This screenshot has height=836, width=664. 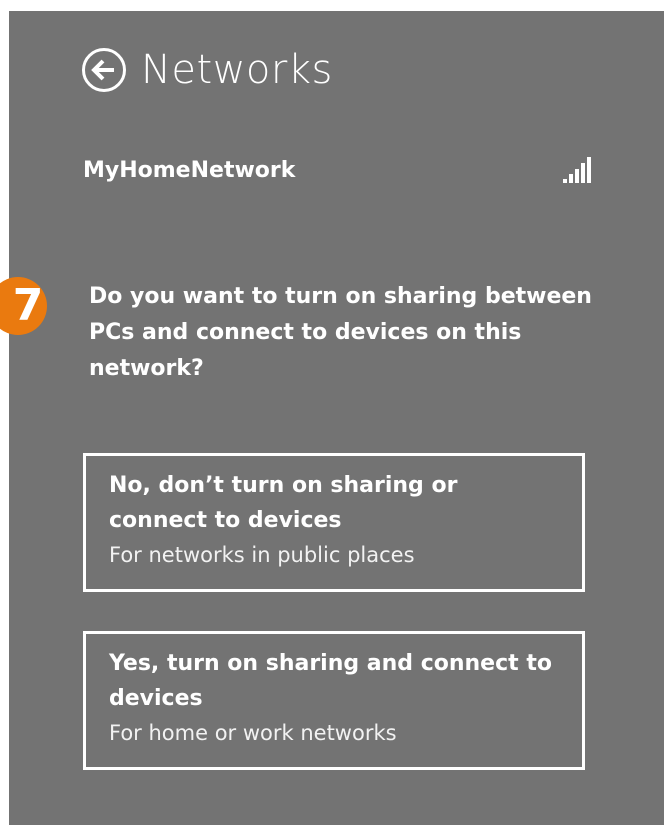 I want to click on page-title: Networks, so click(x=237, y=70).